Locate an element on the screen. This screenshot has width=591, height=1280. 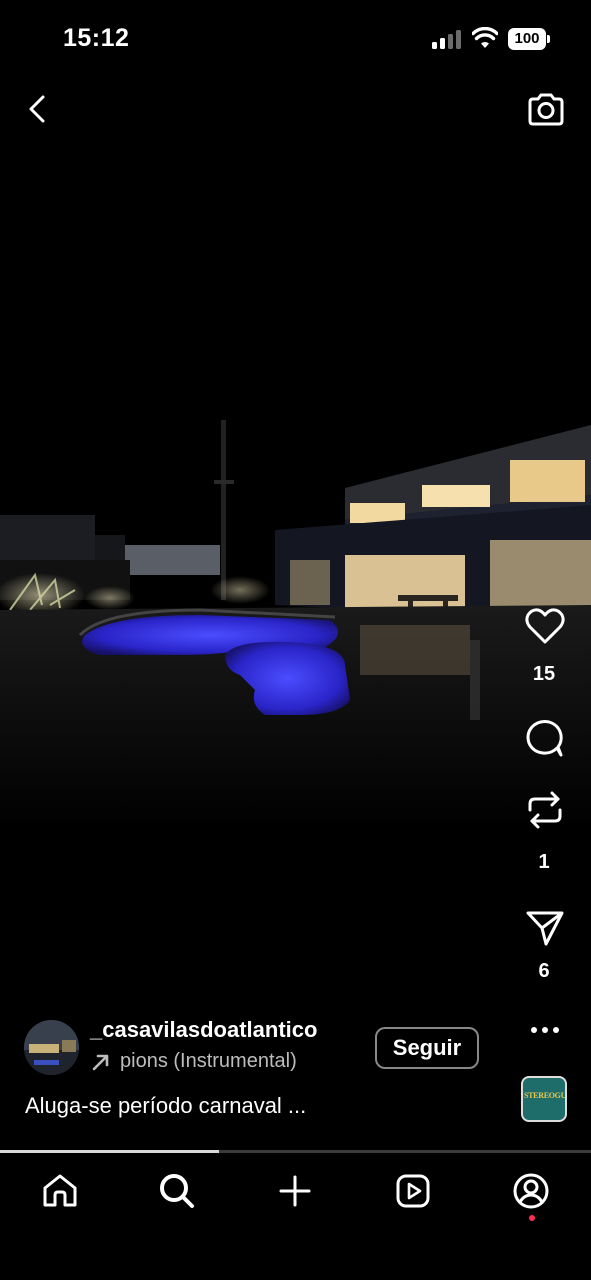
more-icon is located at coordinates (545, 1030).